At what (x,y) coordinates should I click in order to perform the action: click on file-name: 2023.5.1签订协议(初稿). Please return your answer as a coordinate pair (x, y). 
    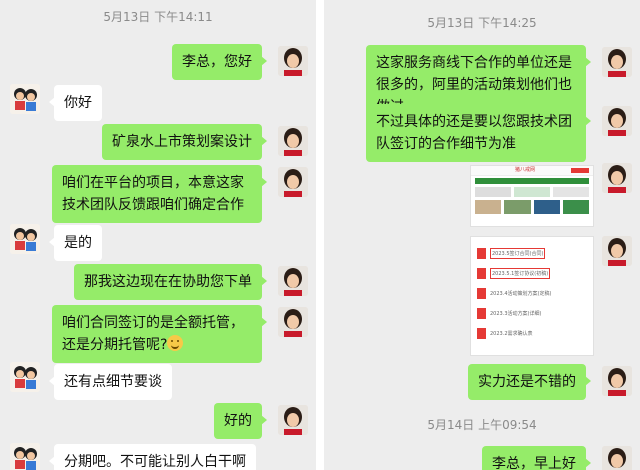
    Looking at the image, I should click on (520, 273).